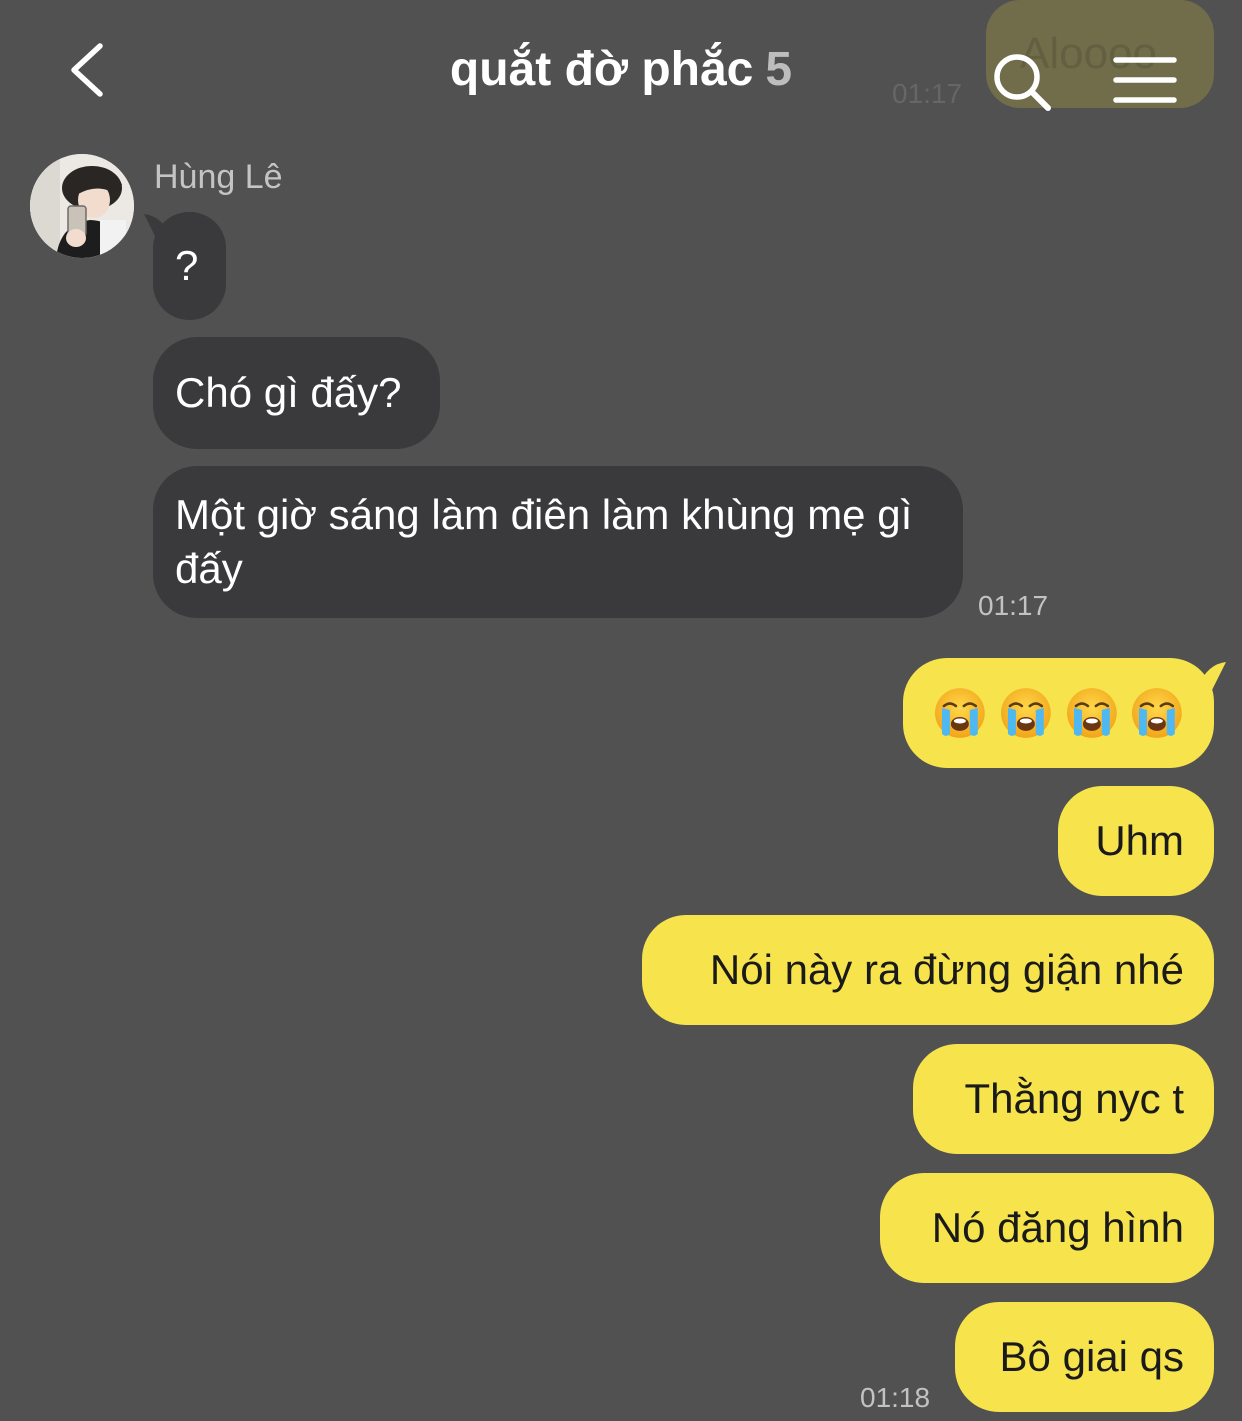 The image size is (1242, 1421). What do you see at coordinates (82, 206) in the screenshot?
I see `avatar` at bounding box center [82, 206].